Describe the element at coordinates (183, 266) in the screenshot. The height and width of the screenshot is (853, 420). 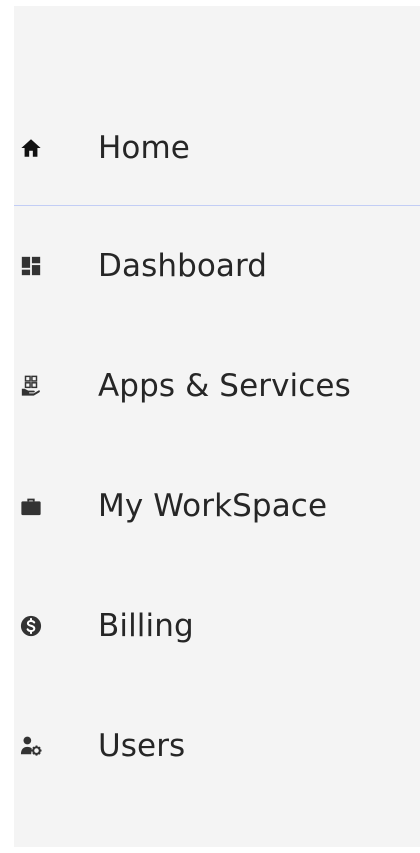
I see `sidebar-item-label: Dashboard` at that location.